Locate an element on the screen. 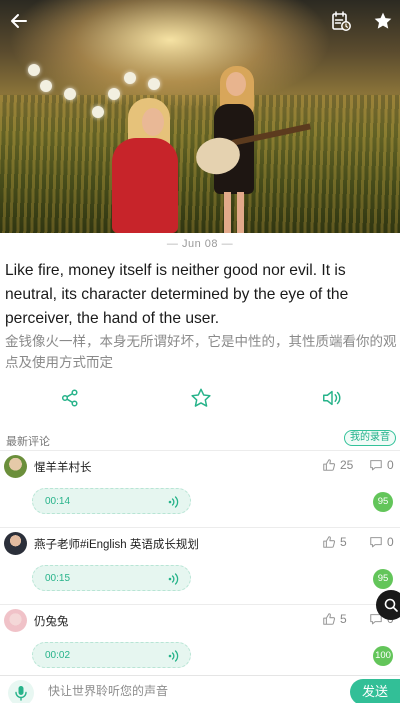 The height and width of the screenshot is (703, 400). search-icon is located at coordinates (391, 605).